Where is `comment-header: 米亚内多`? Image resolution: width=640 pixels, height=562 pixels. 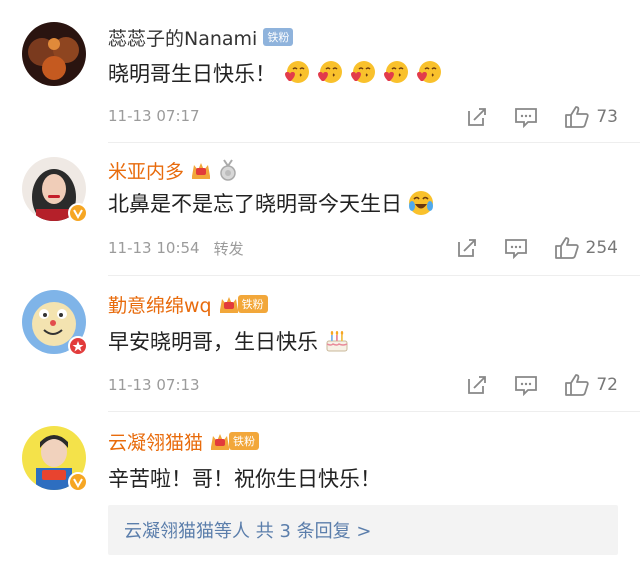
comment-header: 米亚内多 is located at coordinates (173, 170).